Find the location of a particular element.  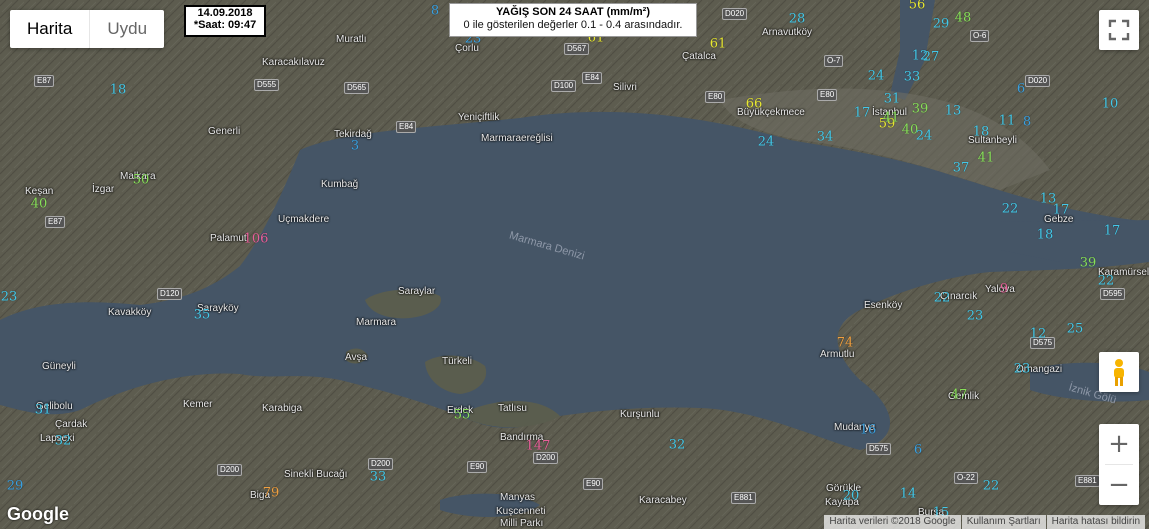

road-number-badge: O-22 is located at coordinates (966, 478).